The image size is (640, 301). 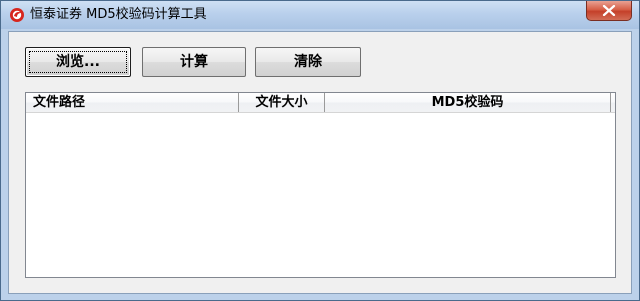 I want to click on close-icon, so click(x=609, y=10).